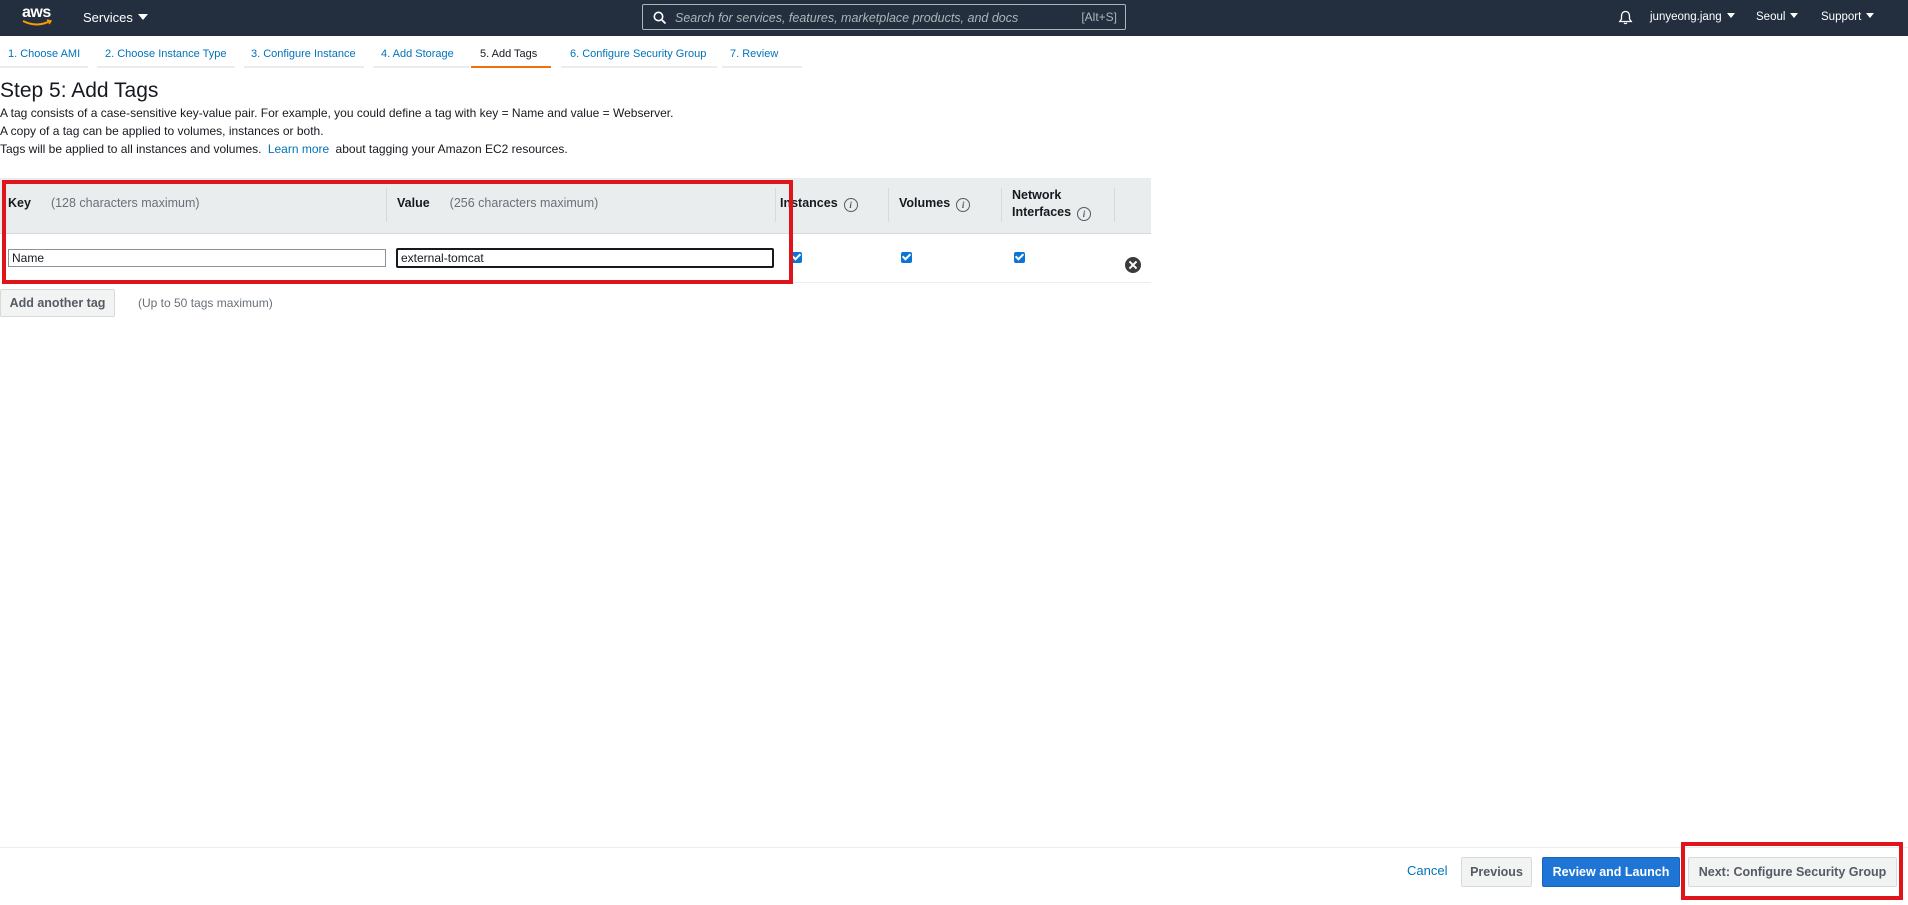  What do you see at coordinates (638, 54) in the screenshot?
I see `step-configure-security-group: 6. Configure Security Group` at bounding box center [638, 54].